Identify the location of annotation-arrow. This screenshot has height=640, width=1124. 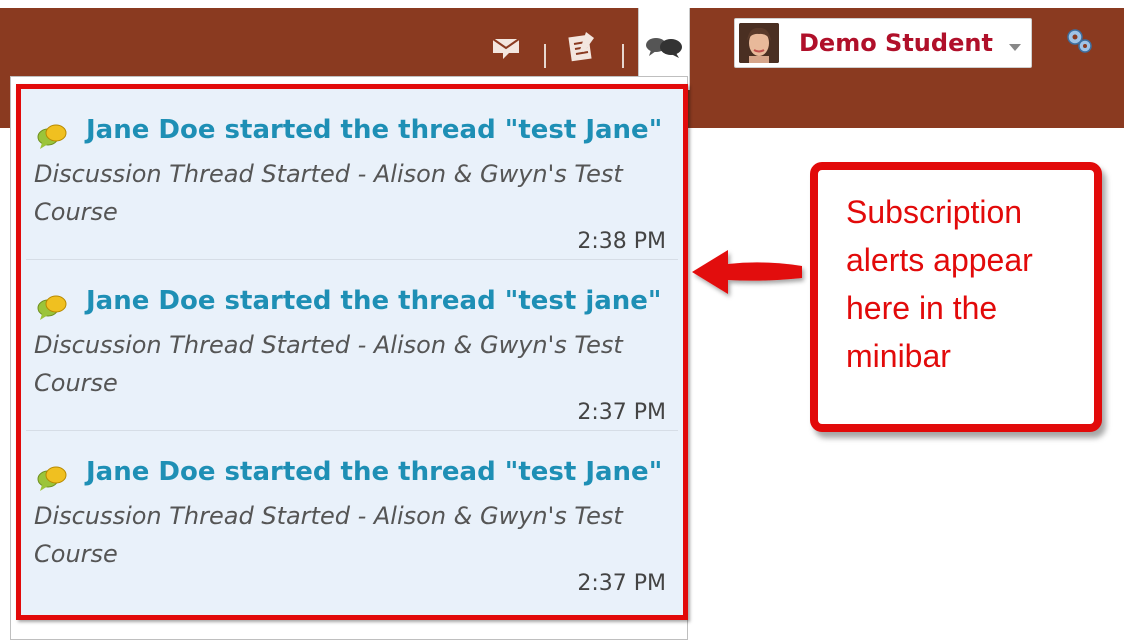
(746, 276).